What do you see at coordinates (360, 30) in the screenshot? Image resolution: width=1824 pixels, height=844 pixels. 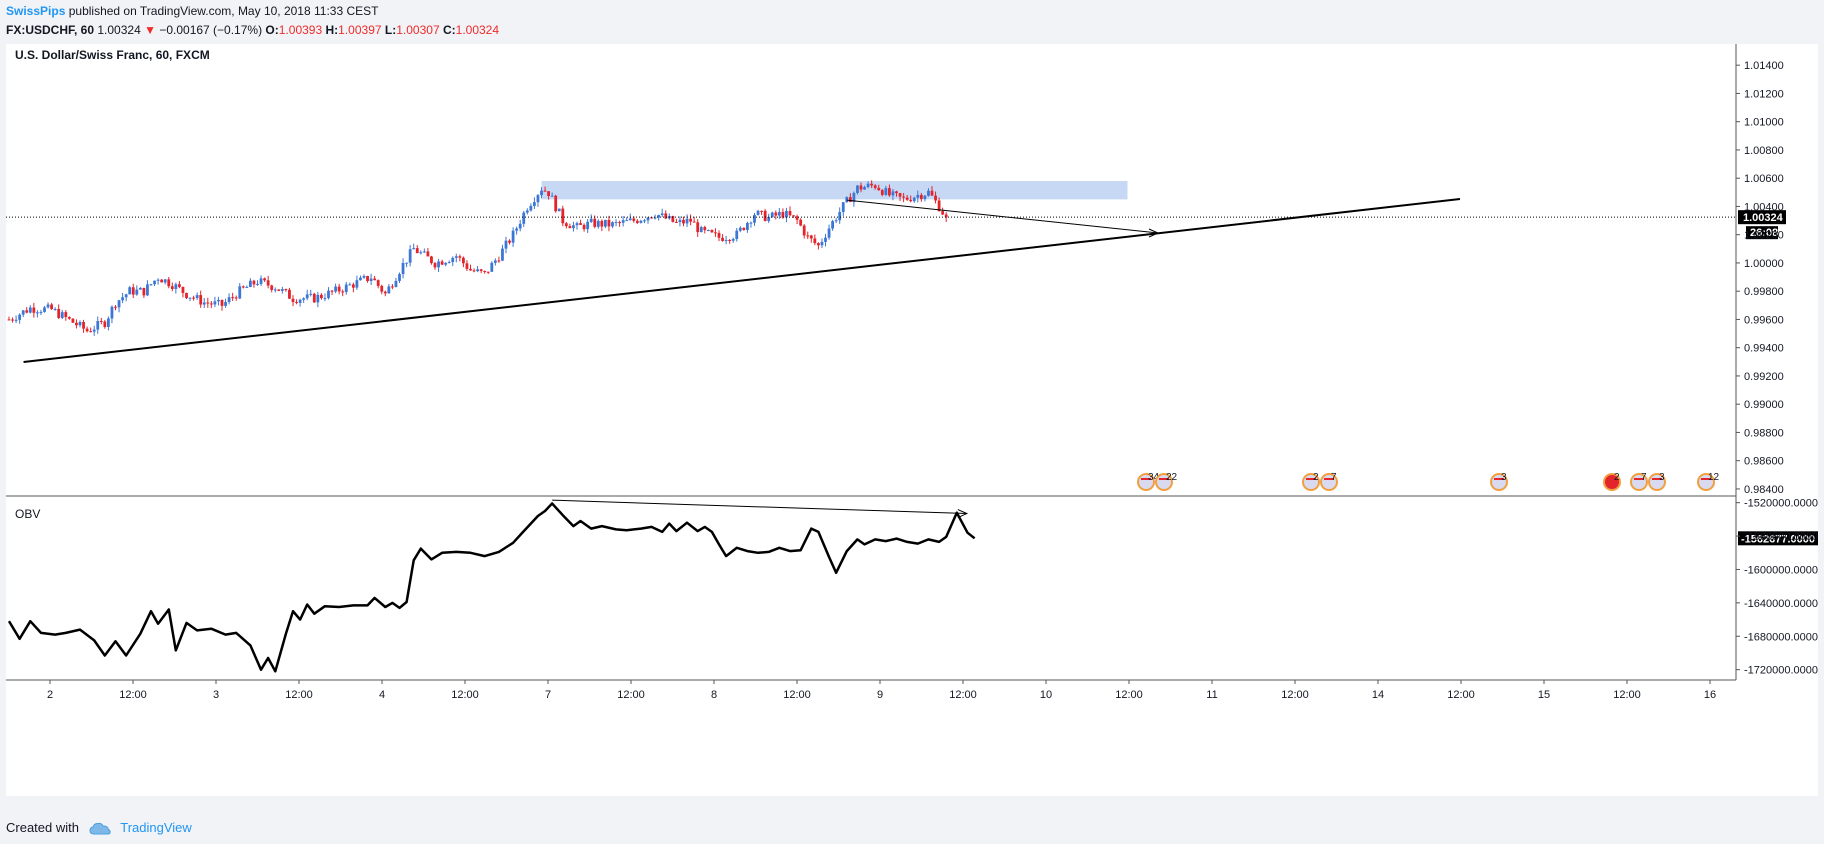 I see `high-value: 1.00397` at bounding box center [360, 30].